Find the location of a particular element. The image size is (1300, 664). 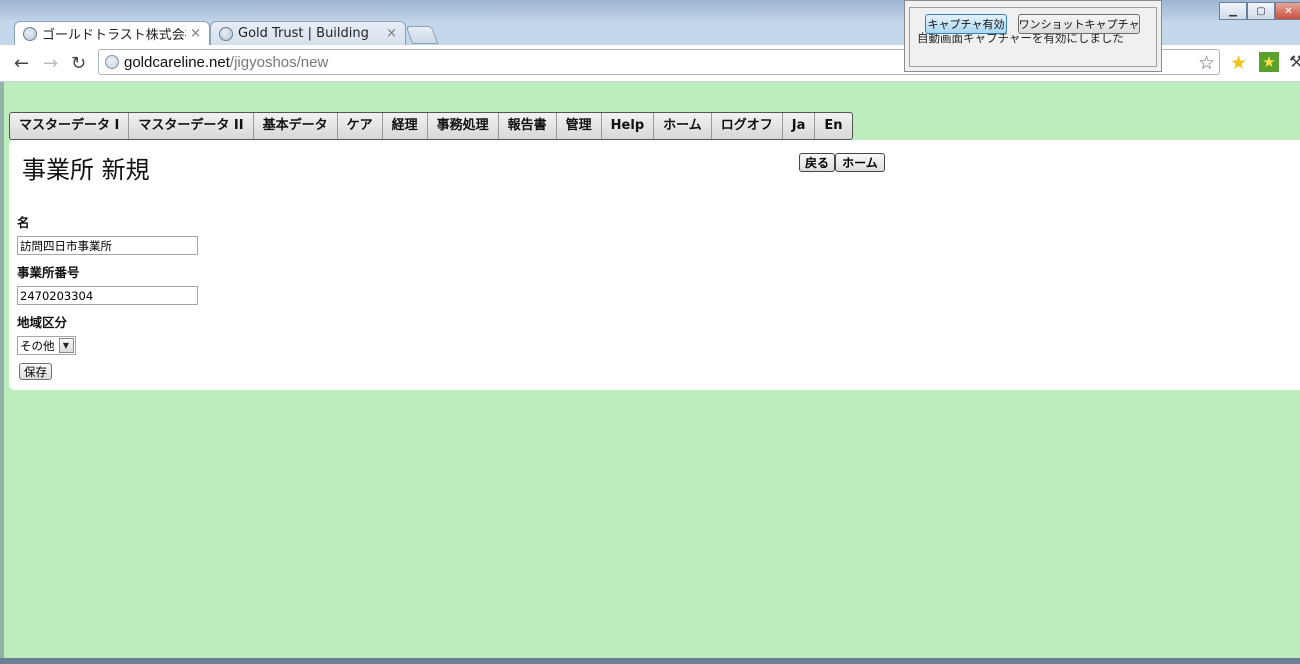

arrow-left-icon: ← is located at coordinates (21, 63).